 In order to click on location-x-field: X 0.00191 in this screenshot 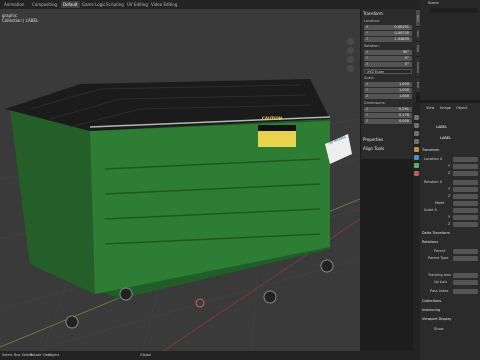, I will do `click(388, 27)`.